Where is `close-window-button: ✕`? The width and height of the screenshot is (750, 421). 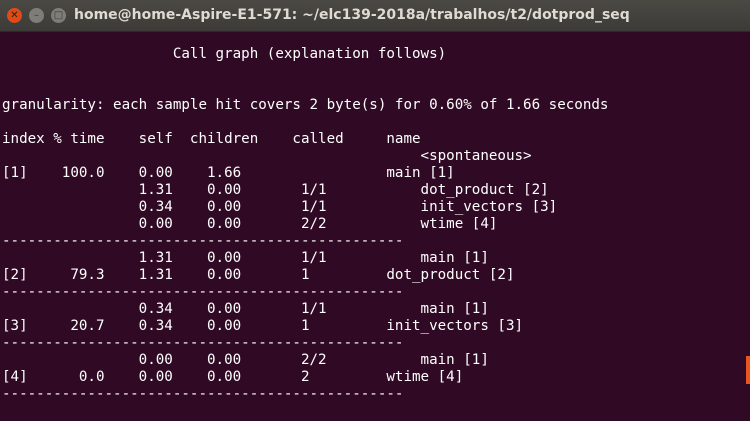
close-window-button: ✕ is located at coordinates (14, 15).